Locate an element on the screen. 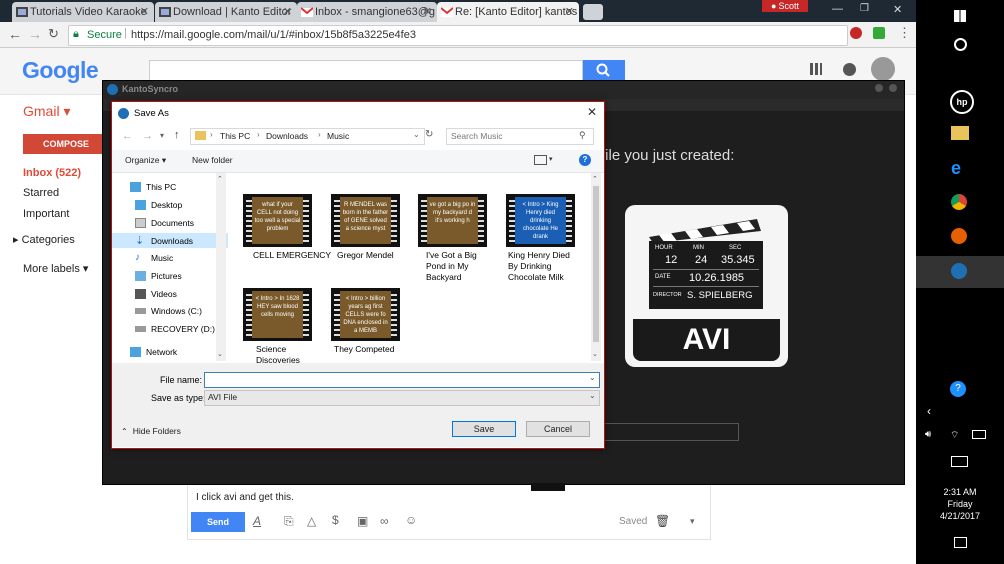 The width and height of the screenshot is (1004, 564). chrome-icon is located at coordinates (959, 202).